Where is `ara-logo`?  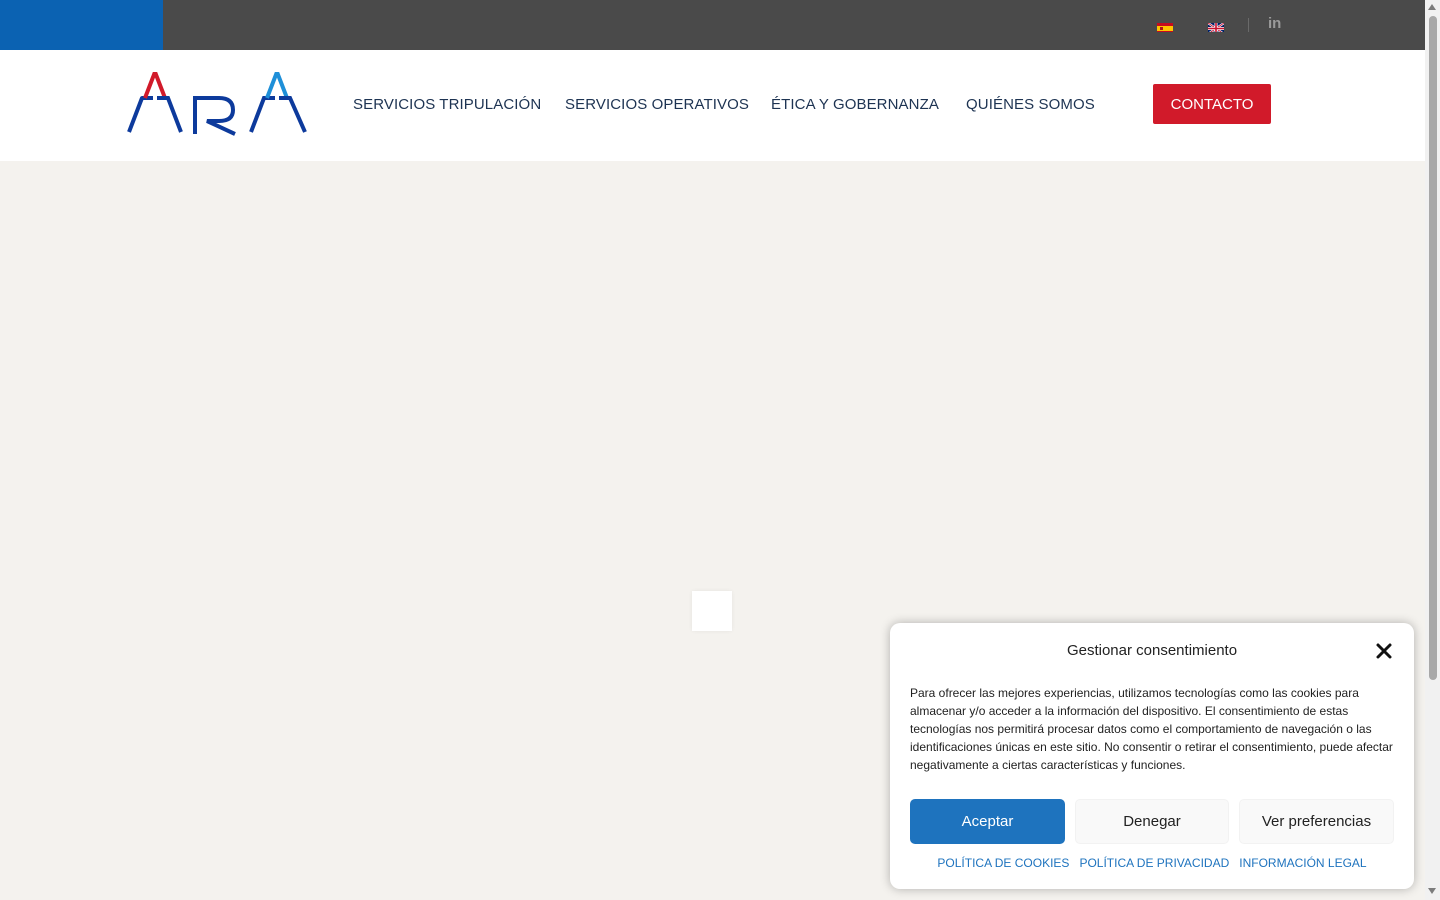 ara-logo is located at coordinates (218, 101).